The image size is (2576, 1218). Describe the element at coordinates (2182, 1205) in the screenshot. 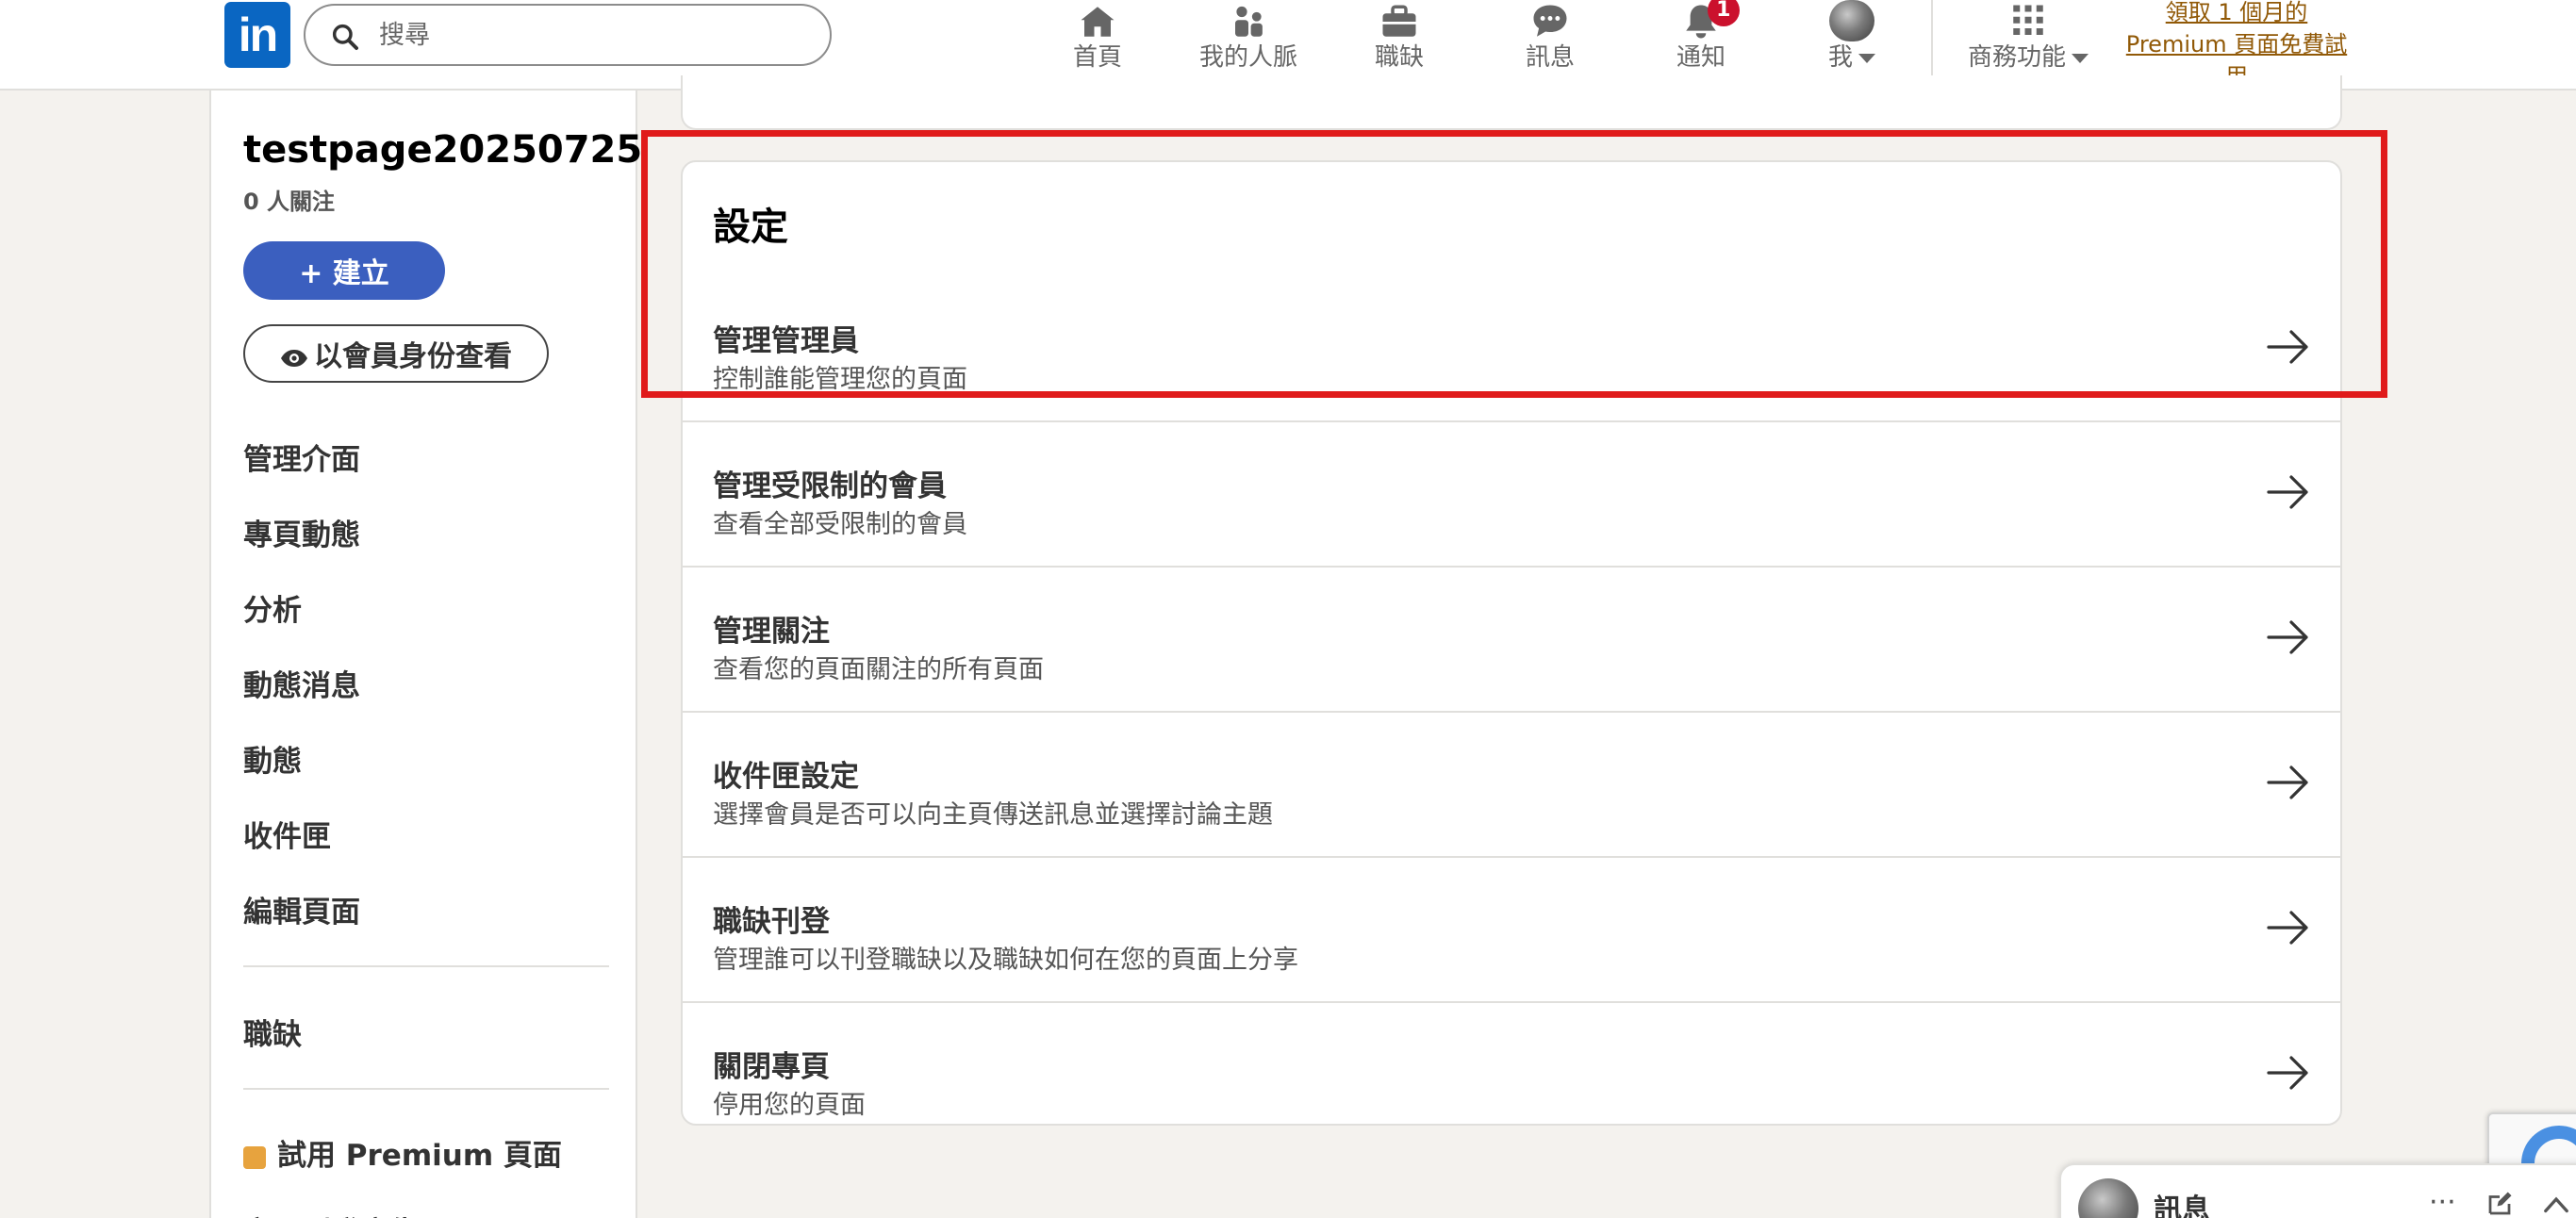

I see `messaging-title: 訊息` at that location.